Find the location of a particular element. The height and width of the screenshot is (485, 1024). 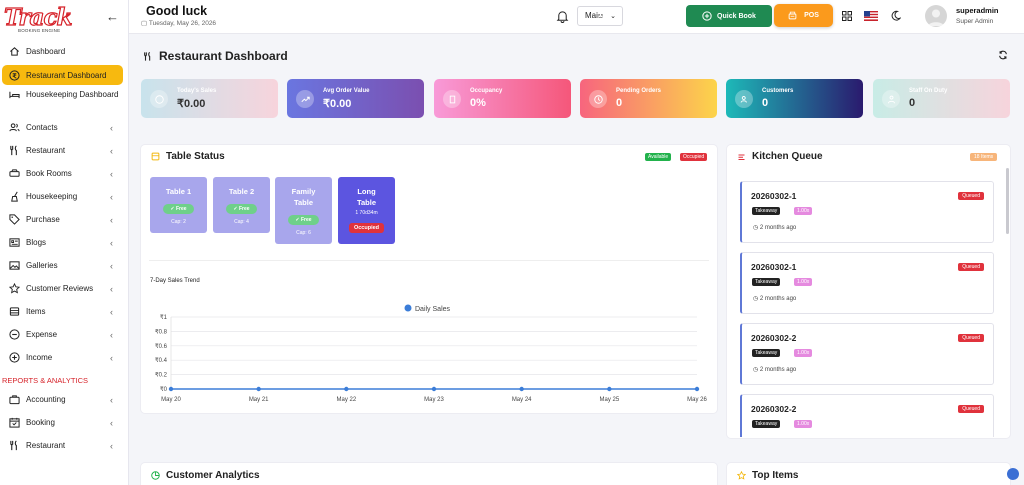

pos-button: POS is located at coordinates (803, 15).